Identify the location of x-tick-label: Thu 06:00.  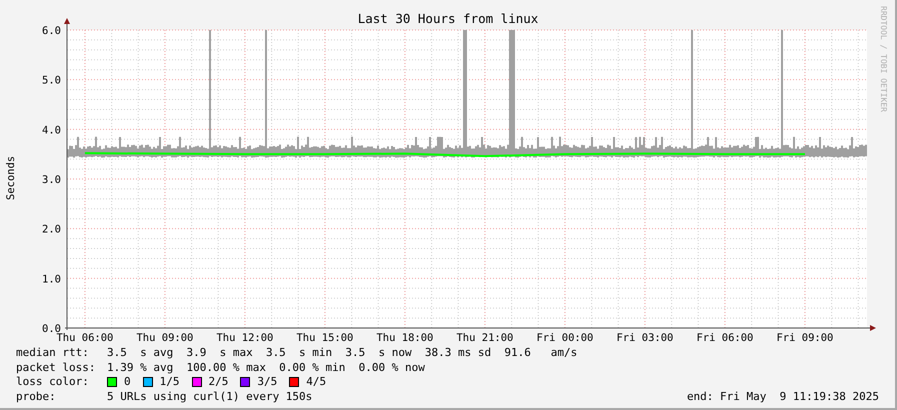
(85, 337).